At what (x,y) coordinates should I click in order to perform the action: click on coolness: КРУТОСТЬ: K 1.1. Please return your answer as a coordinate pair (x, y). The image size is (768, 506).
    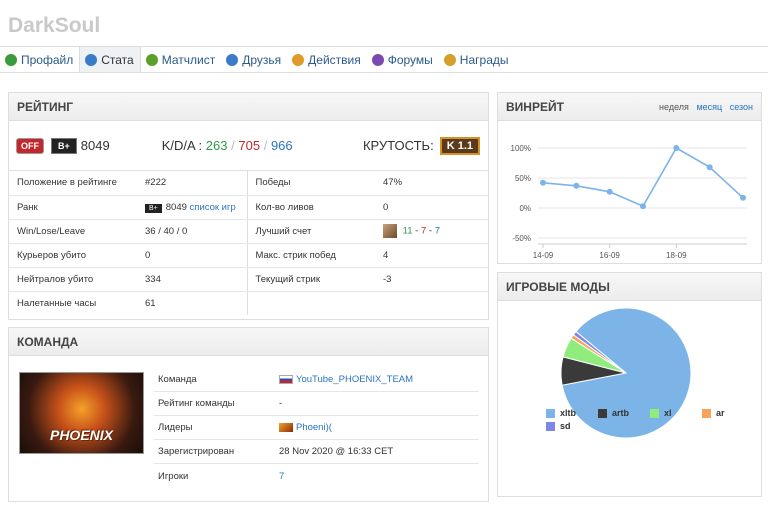
    Looking at the image, I should click on (421, 145).